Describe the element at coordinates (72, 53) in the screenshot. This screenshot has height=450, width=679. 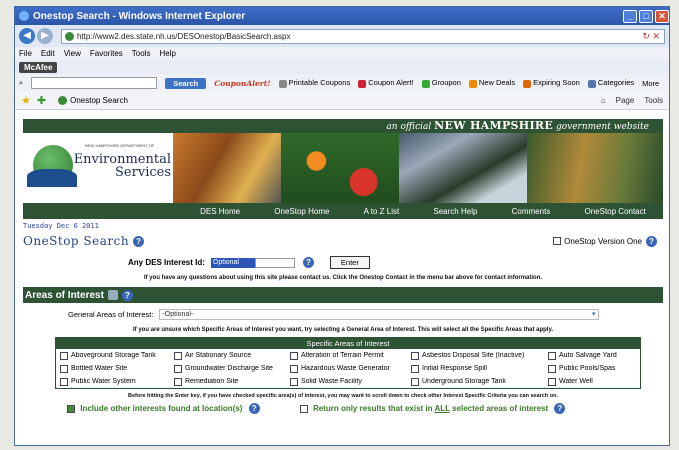
I see `menu-view: View` at that location.